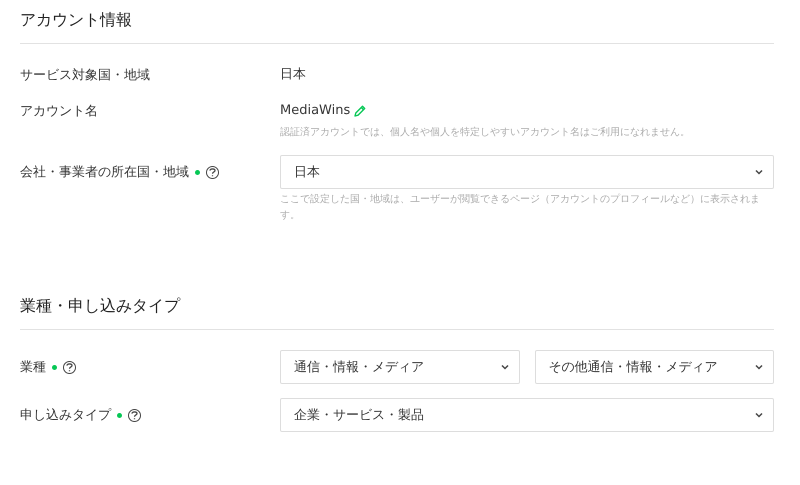 The height and width of the screenshot is (485, 800). Describe the element at coordinates (315, 111) in the screenshot. I see `account-name: MediaWins` at that location.